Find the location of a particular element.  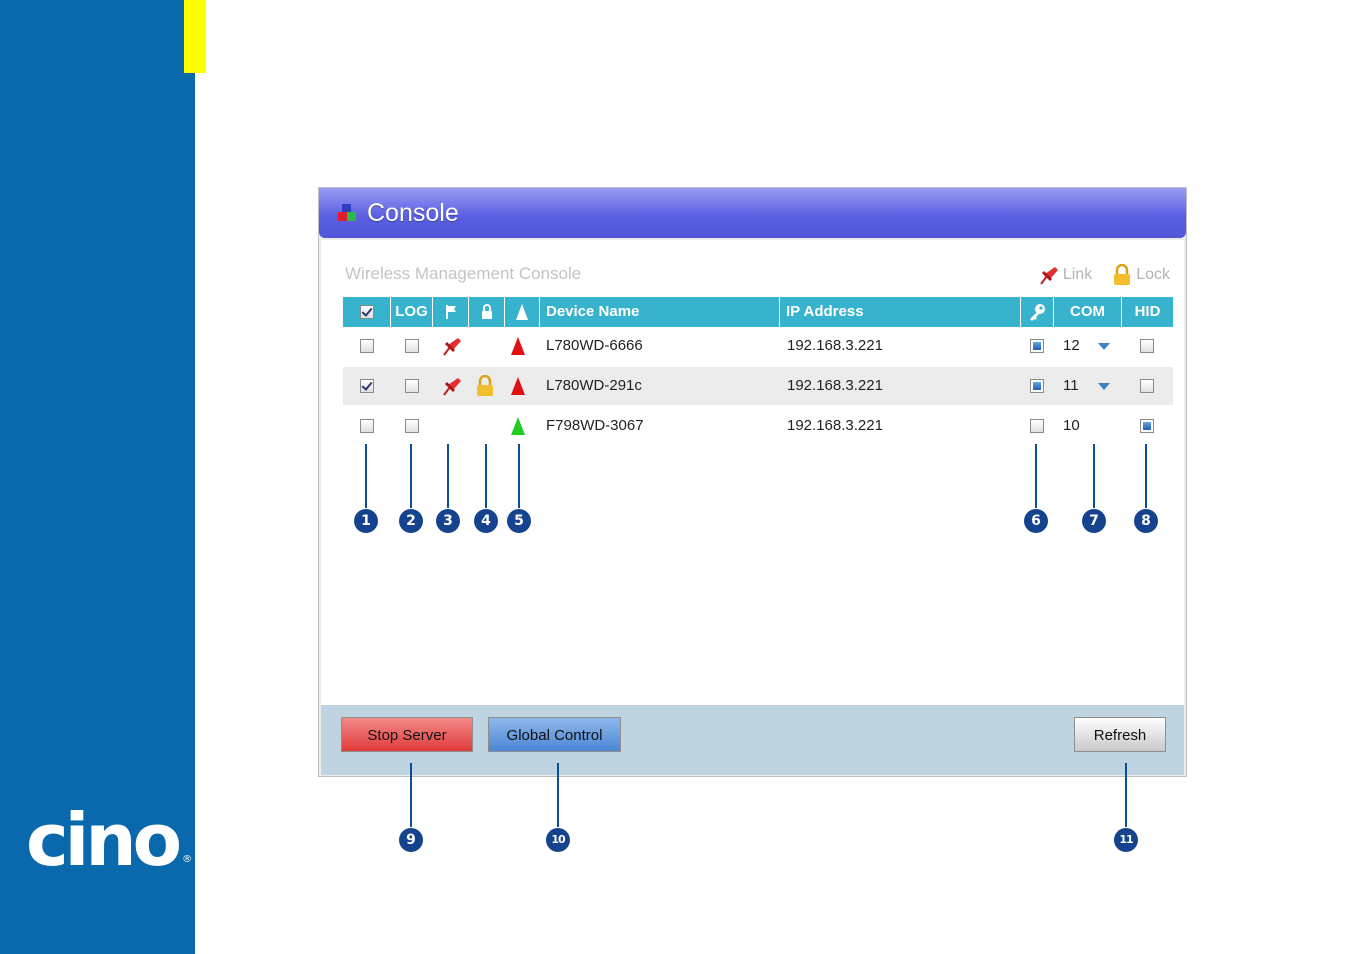

header-lock-cell is located at coordinates (487, 312).